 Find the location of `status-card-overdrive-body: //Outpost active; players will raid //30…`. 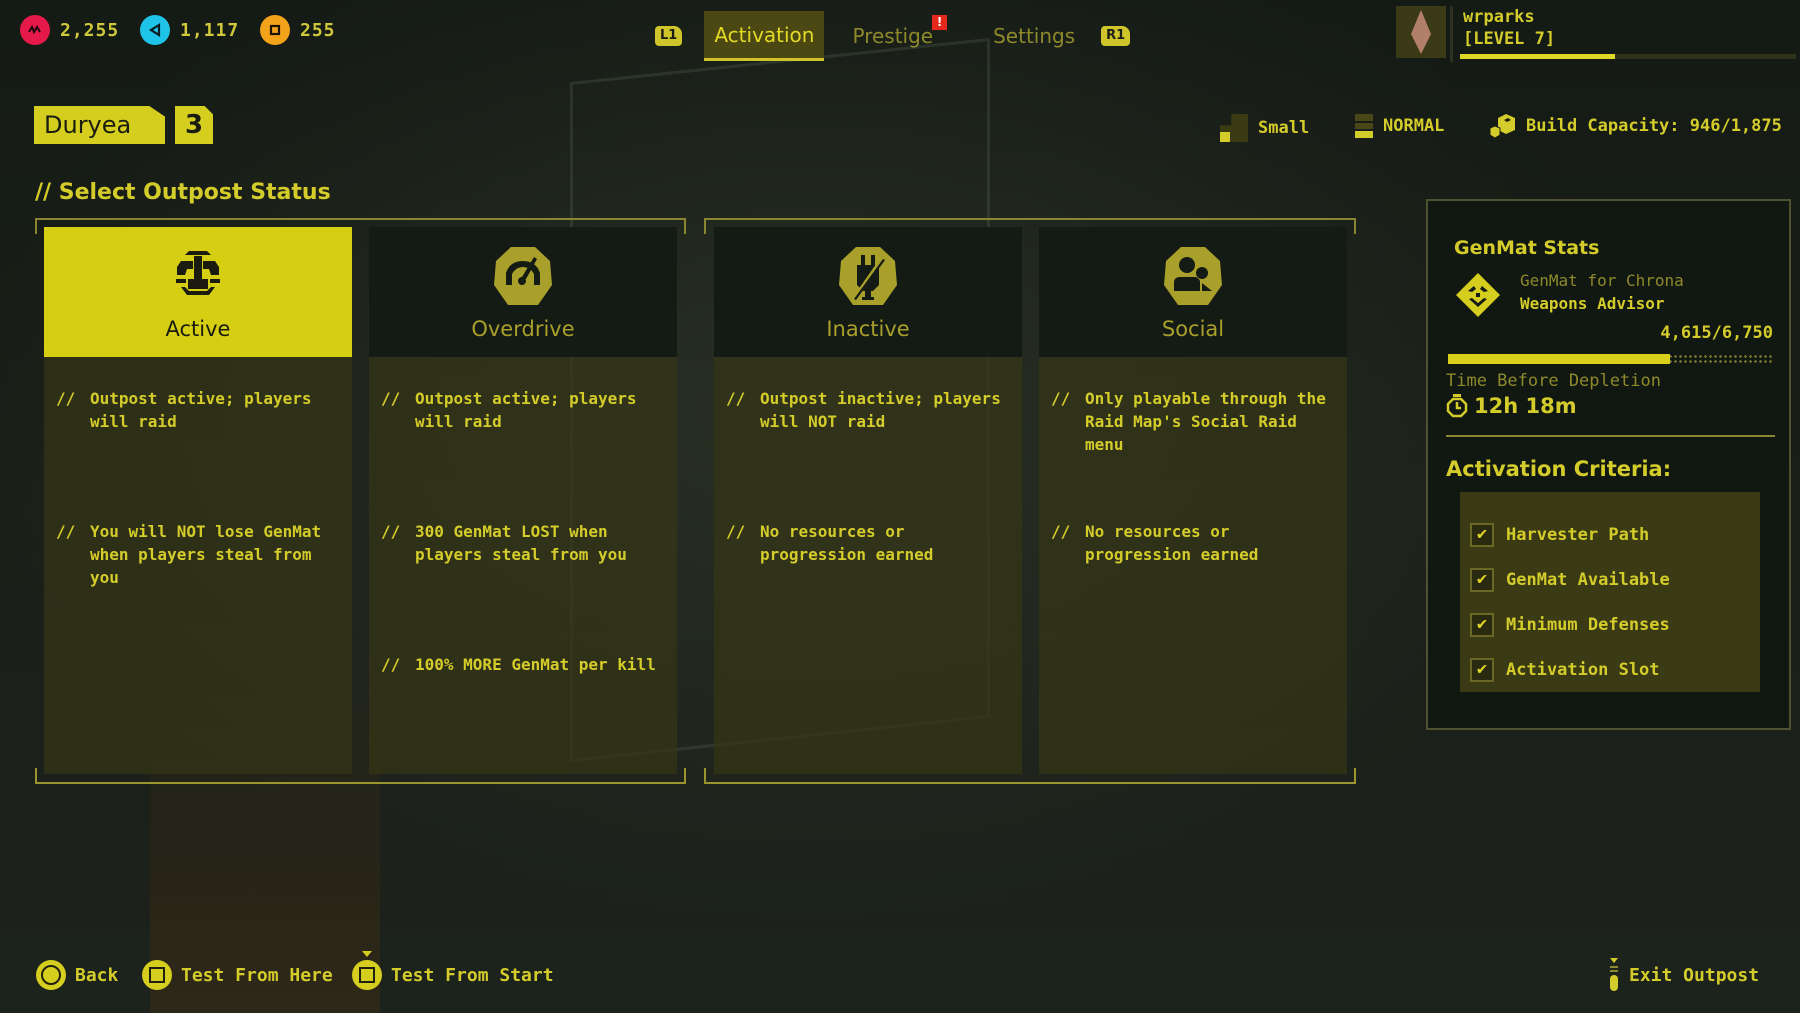

status-card-overdrive-body: //Outpost active; players will raid //30… is located at coordinates (523, 565).